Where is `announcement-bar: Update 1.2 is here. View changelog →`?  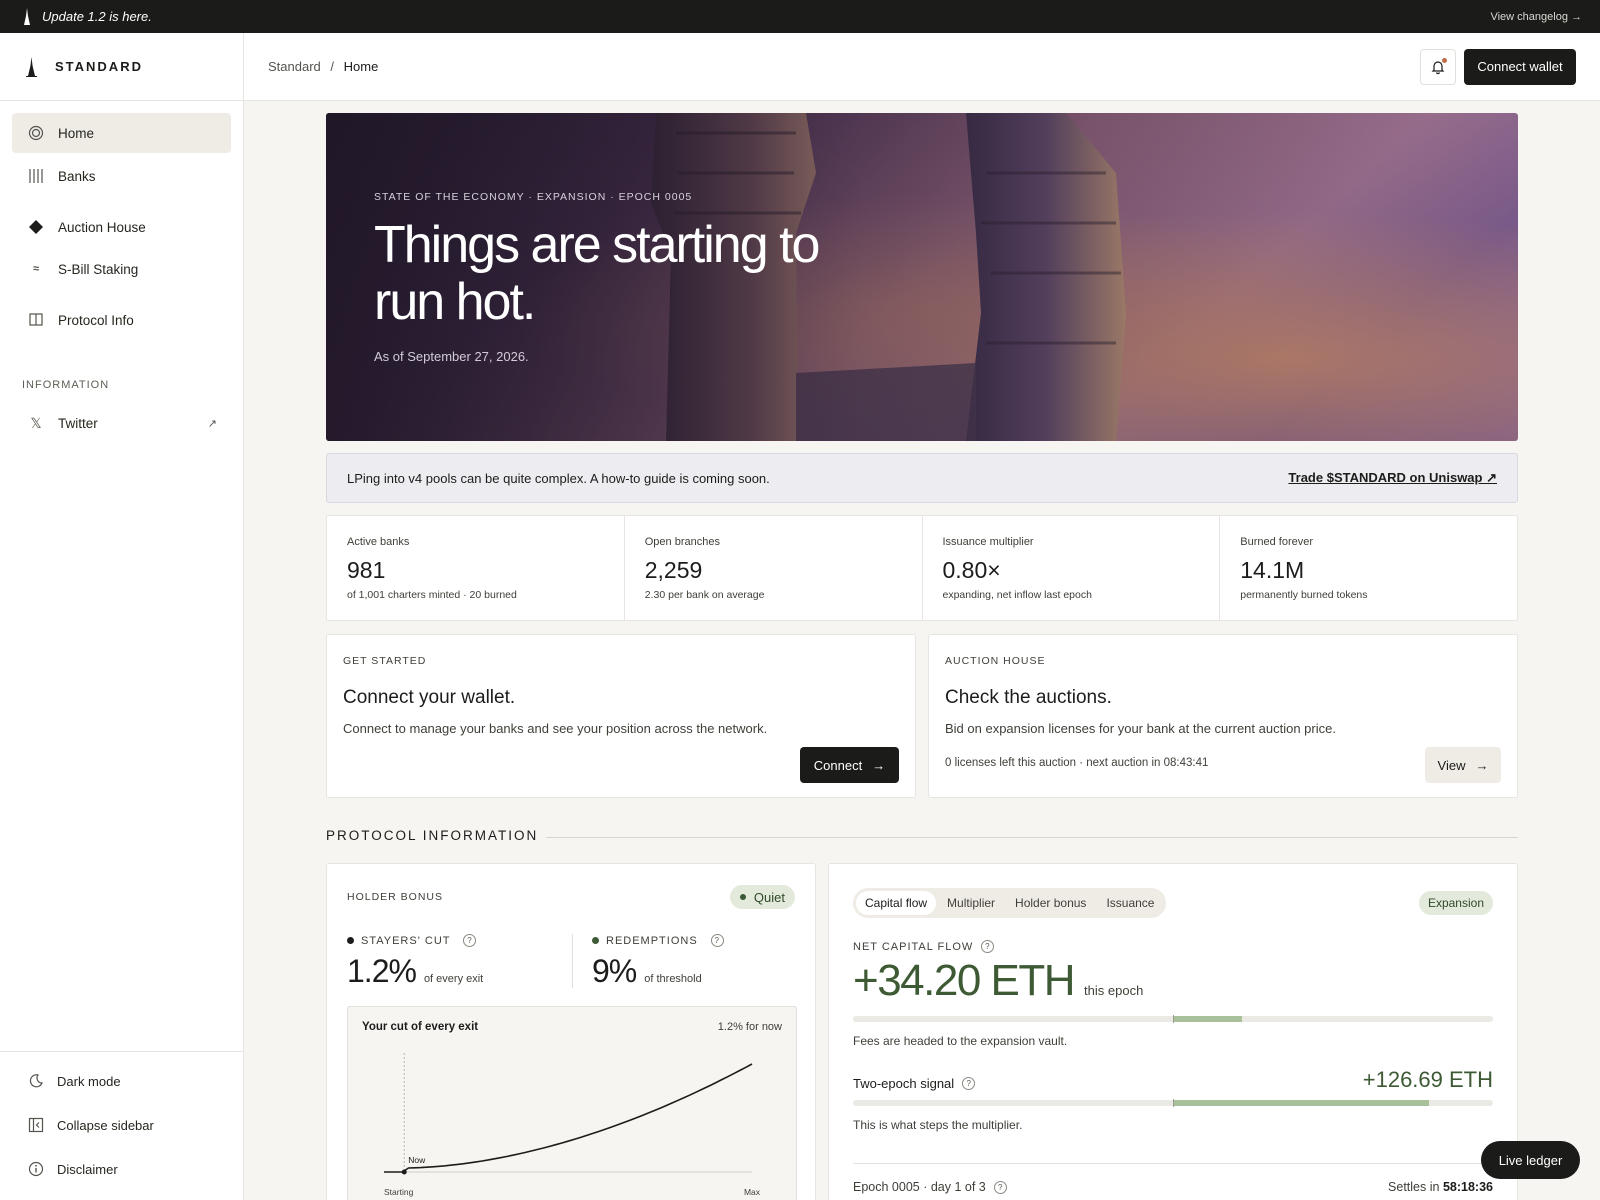 announcement-bar: Update 1.2 is here. View changelog → is located at coordinates (800, 16).